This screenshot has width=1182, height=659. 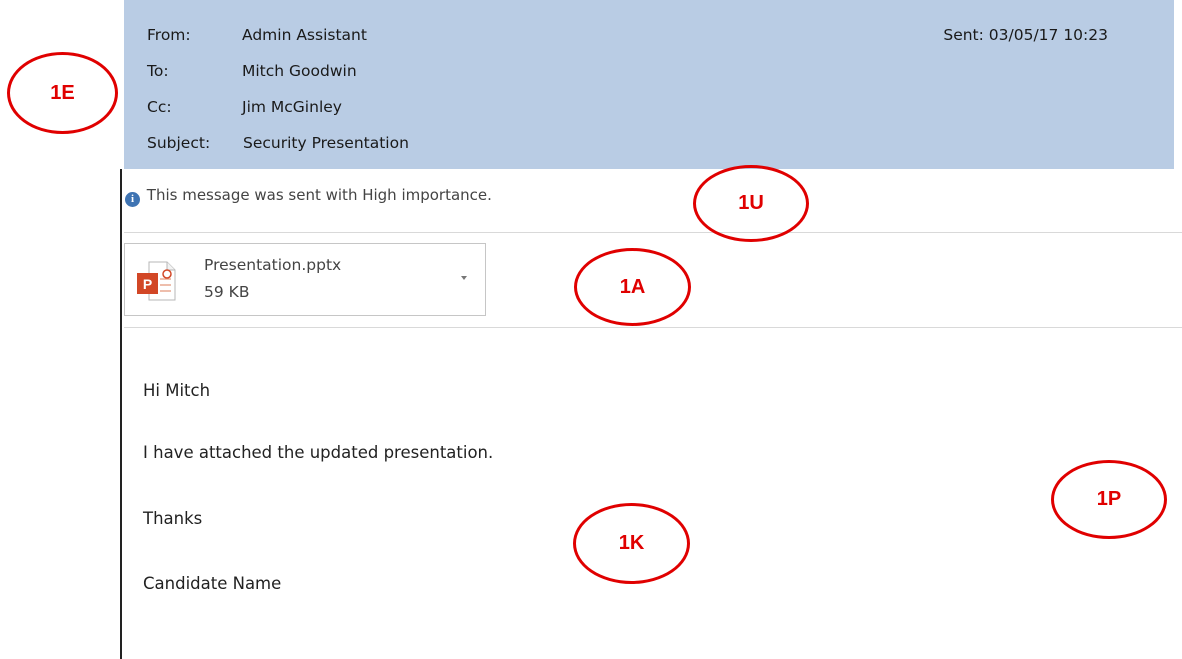 What do you see at coordinates (179, 143) in the screenshot?
I see `subject-label: Subject:` at bounding box center [179, 143].